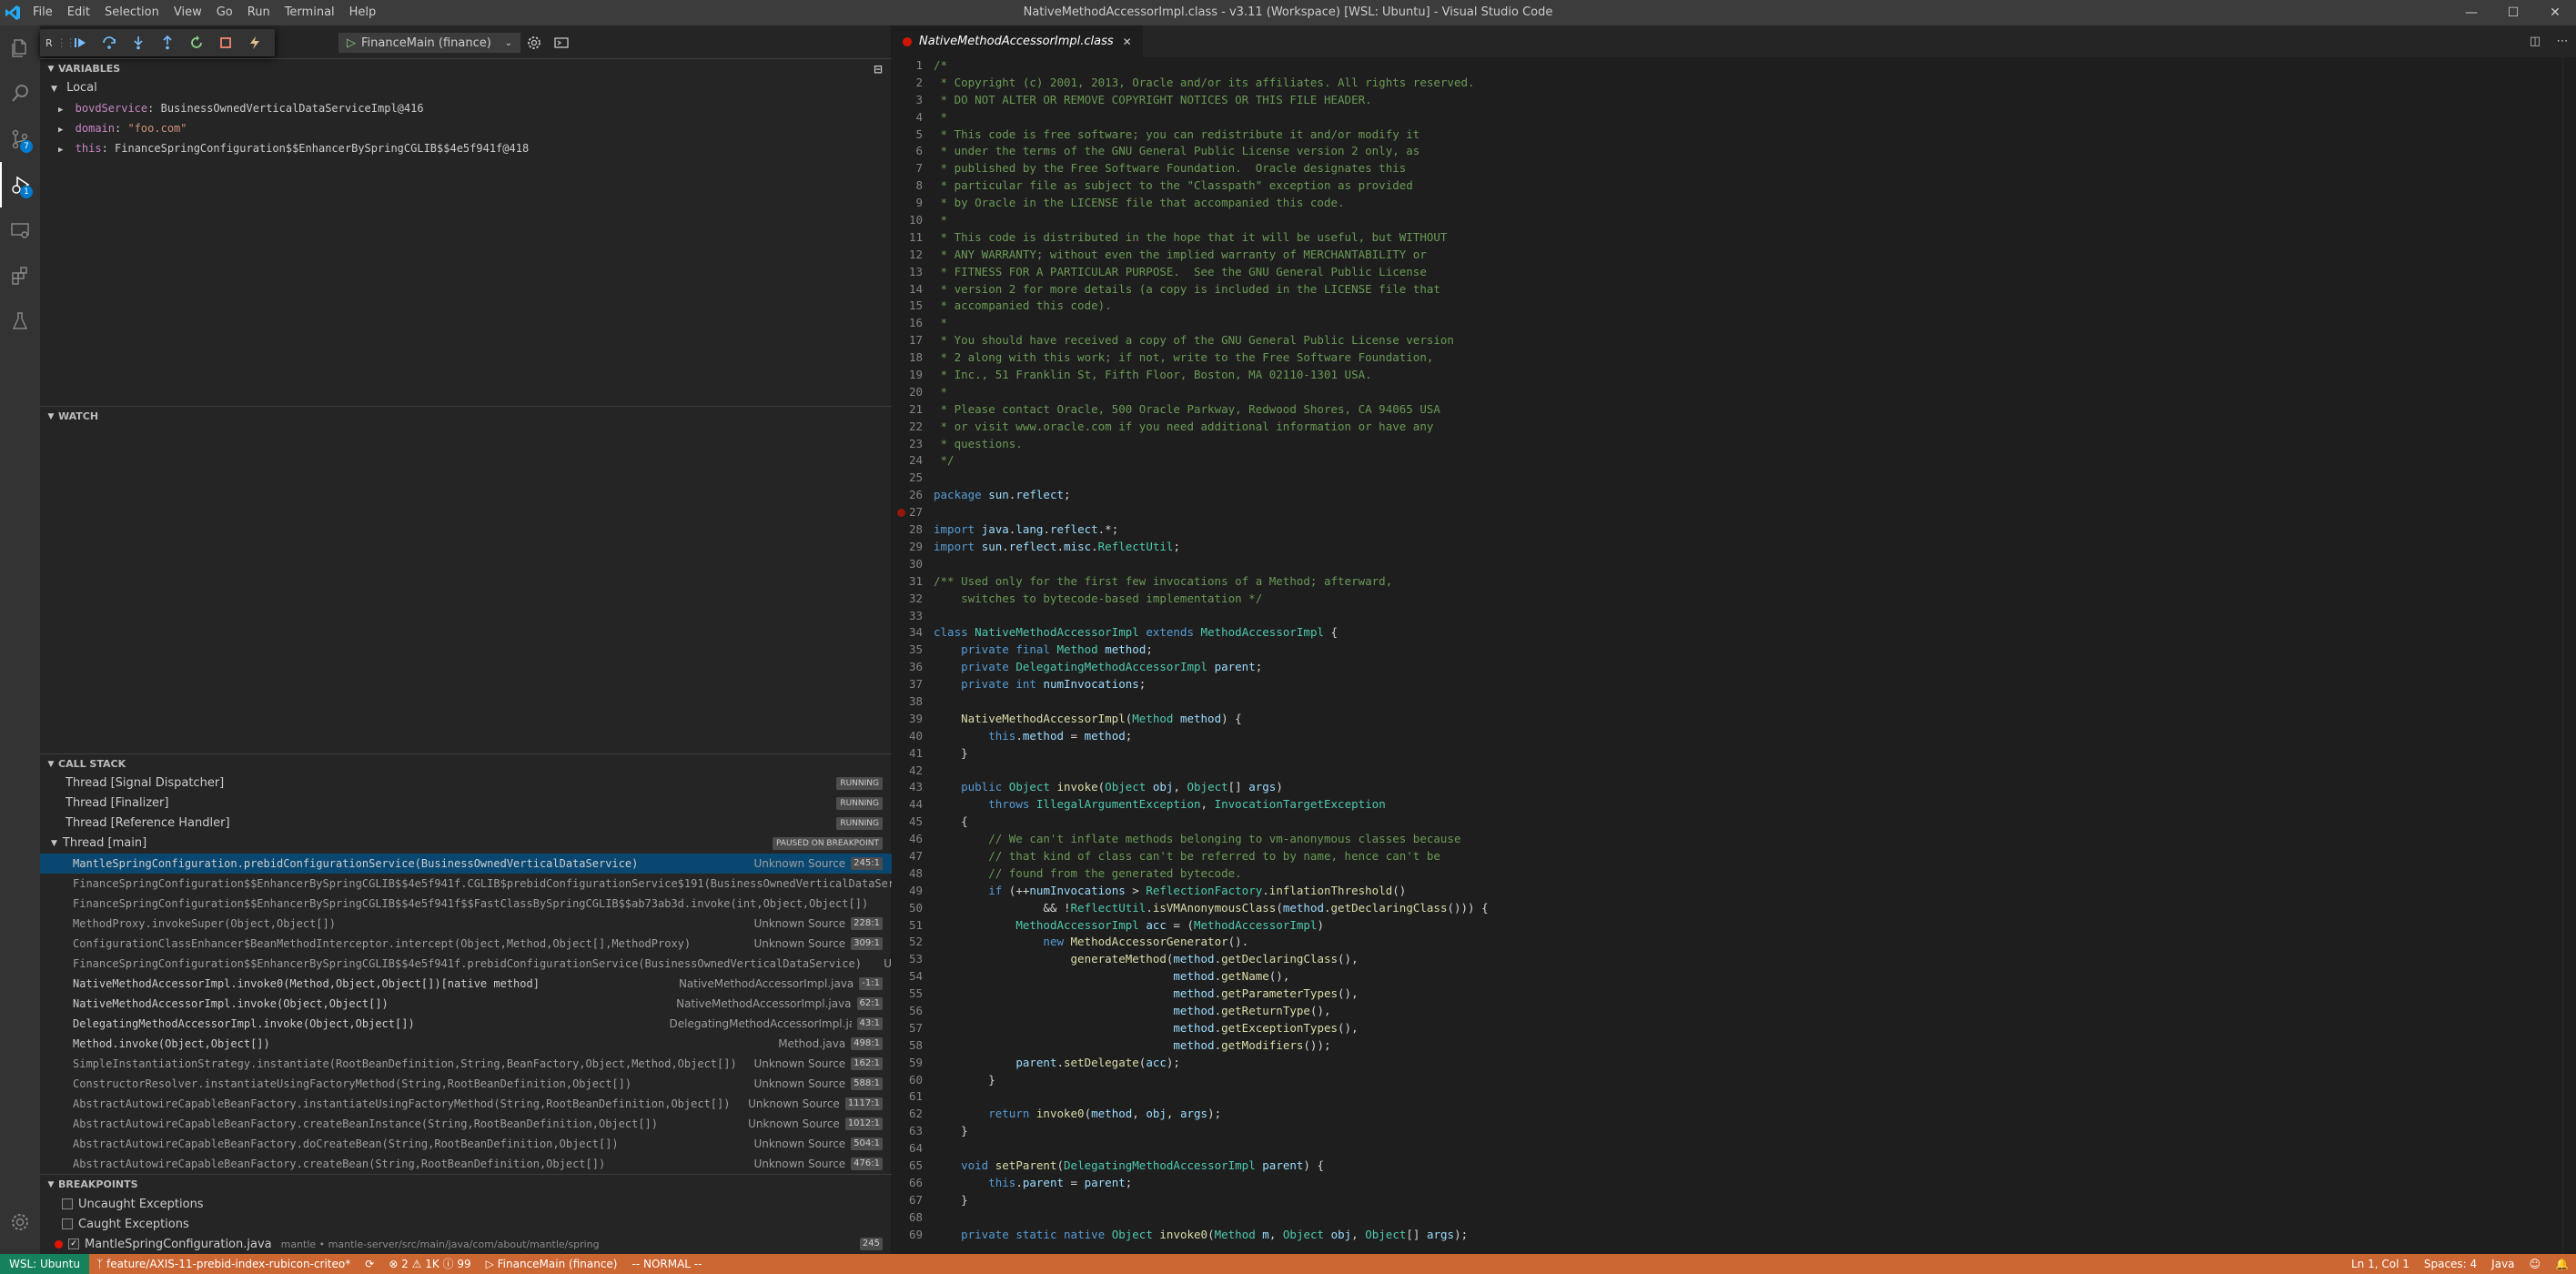  What do you see at coordinates (910, 117) in the screenshot?
I see `line-number: 4` at bounding box center [910, 117].